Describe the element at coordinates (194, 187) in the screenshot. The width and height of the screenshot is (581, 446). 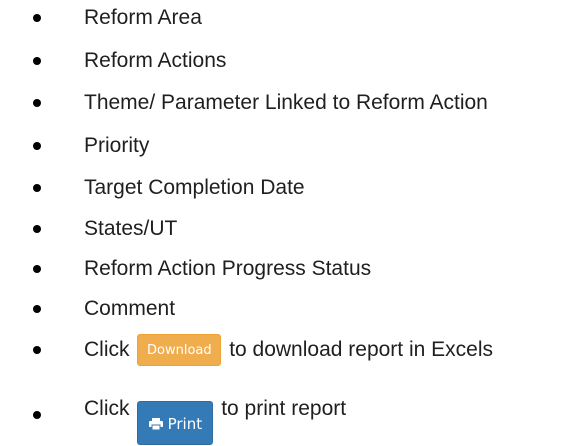
I see `list-item-label: Target Completion Date` at that location.